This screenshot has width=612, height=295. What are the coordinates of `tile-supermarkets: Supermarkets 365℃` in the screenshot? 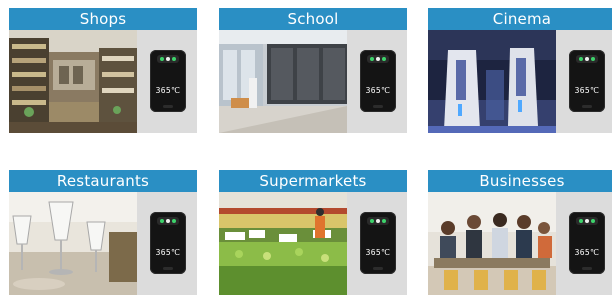 It's located at (313, 232).